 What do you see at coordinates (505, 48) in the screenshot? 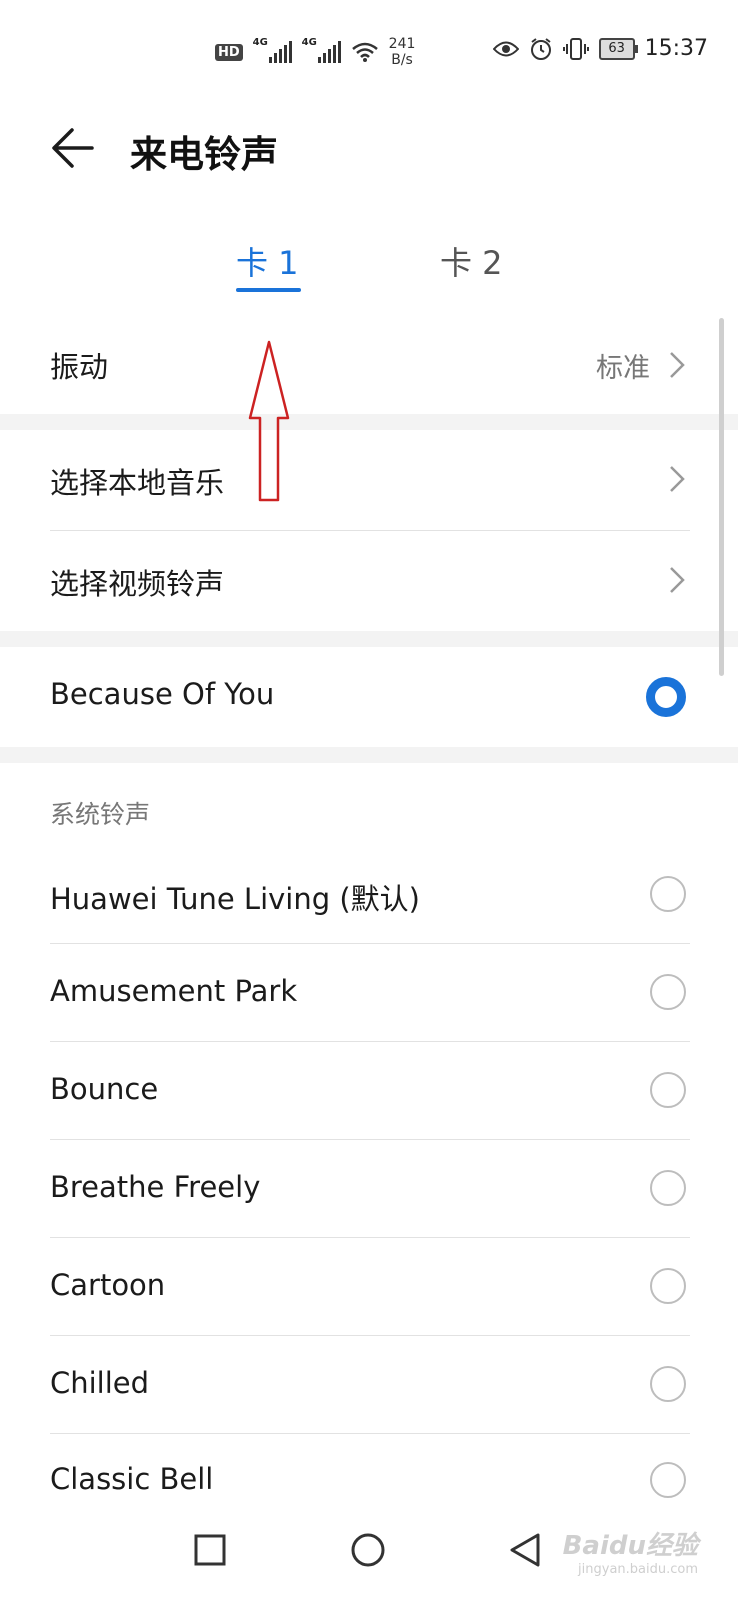
I see `eye-icon` at bounding box center [505, 48].